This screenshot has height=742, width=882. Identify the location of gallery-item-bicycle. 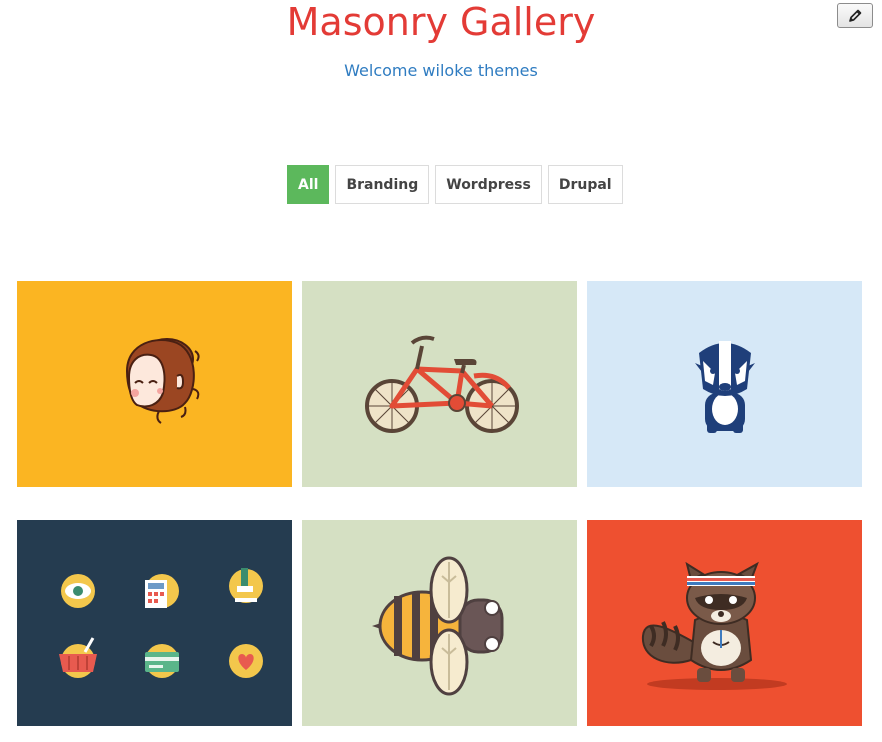
(439, 384).